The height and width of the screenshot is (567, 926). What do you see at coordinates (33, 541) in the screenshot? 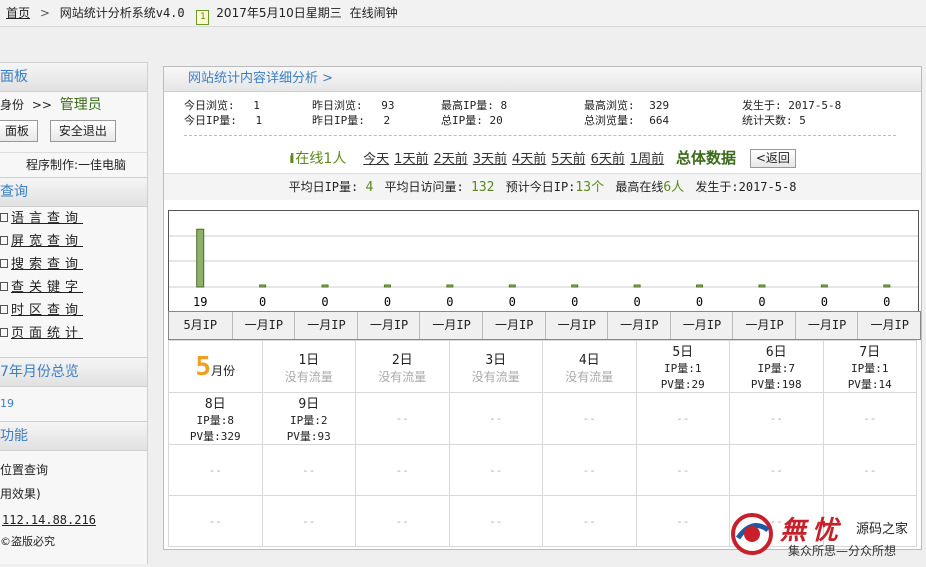
I see `piracy-text: 盗版必究` at bounding box center [33, 541].